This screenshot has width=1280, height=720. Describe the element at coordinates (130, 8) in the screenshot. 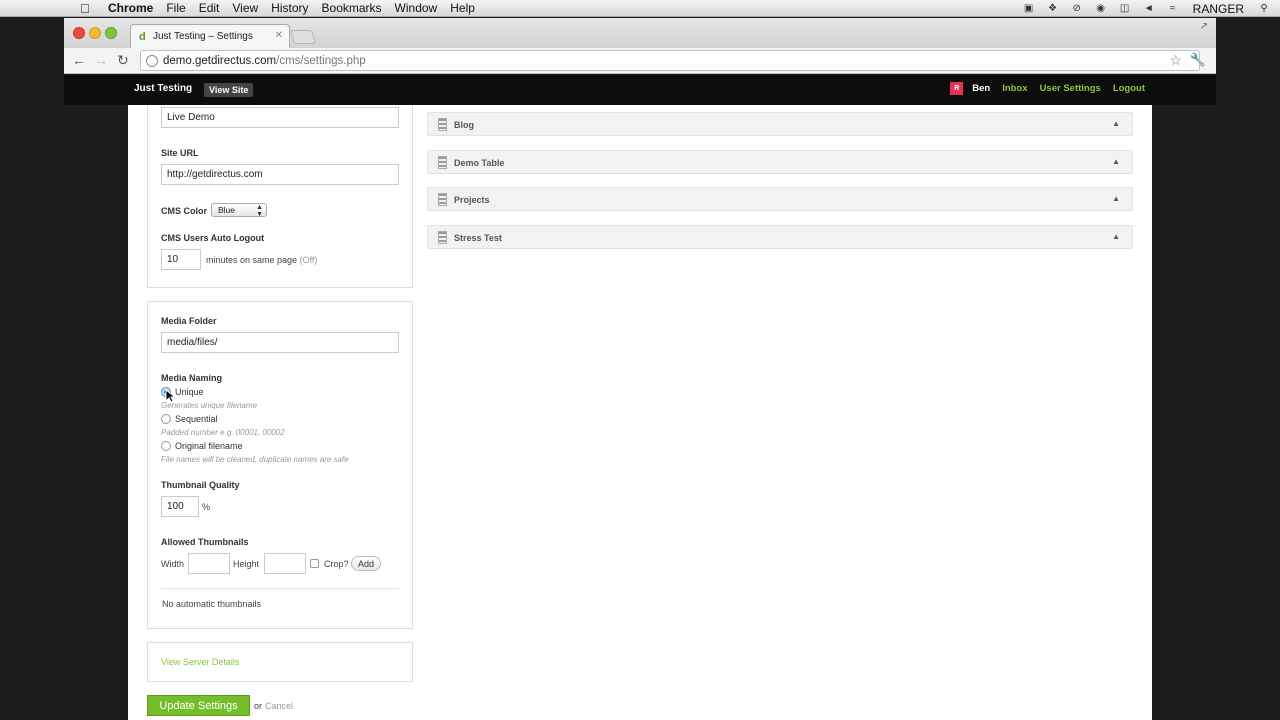

I see `menu-app-name: Chrome` at that location.